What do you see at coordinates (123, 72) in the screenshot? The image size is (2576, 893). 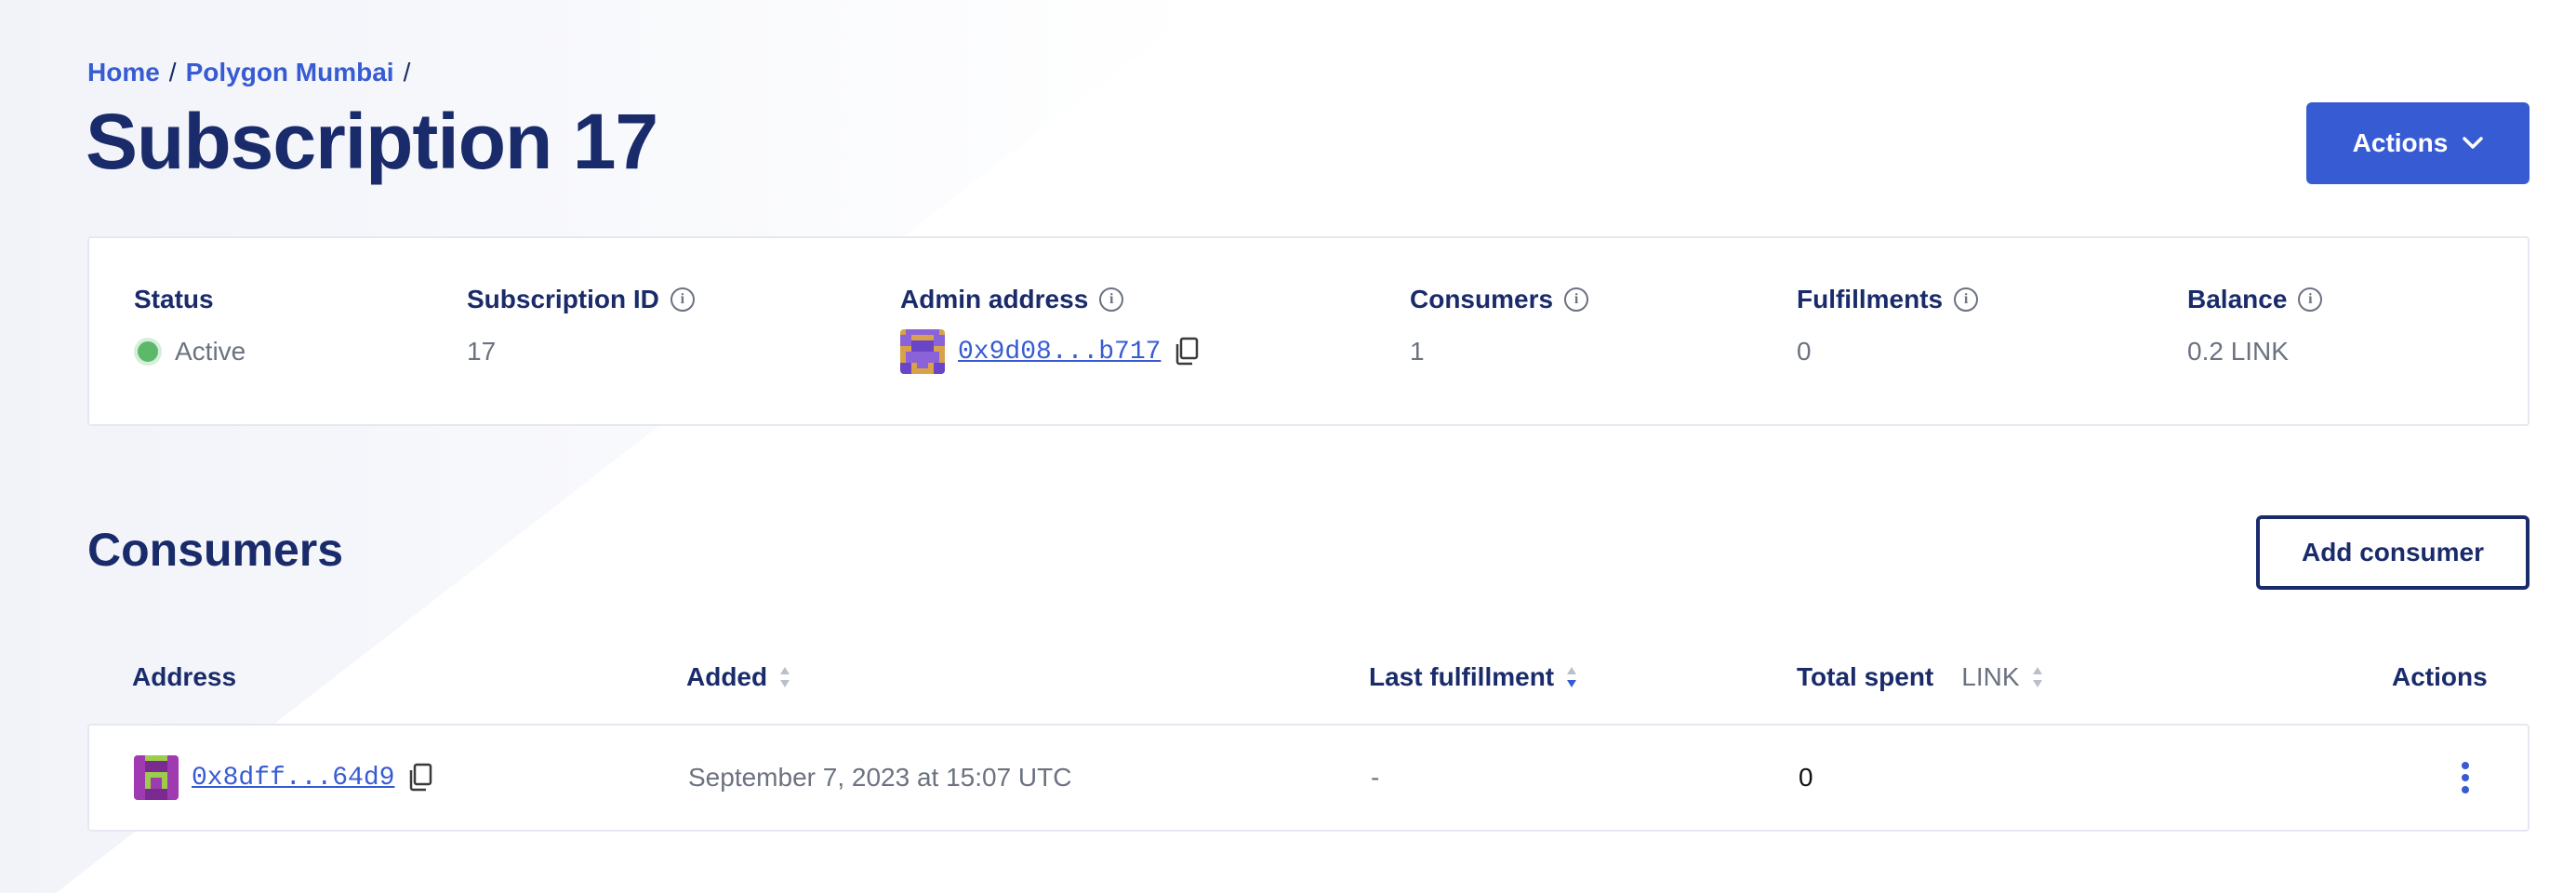 I see `breadcrumb-home-link: Home` at bounding box center [123, 72].